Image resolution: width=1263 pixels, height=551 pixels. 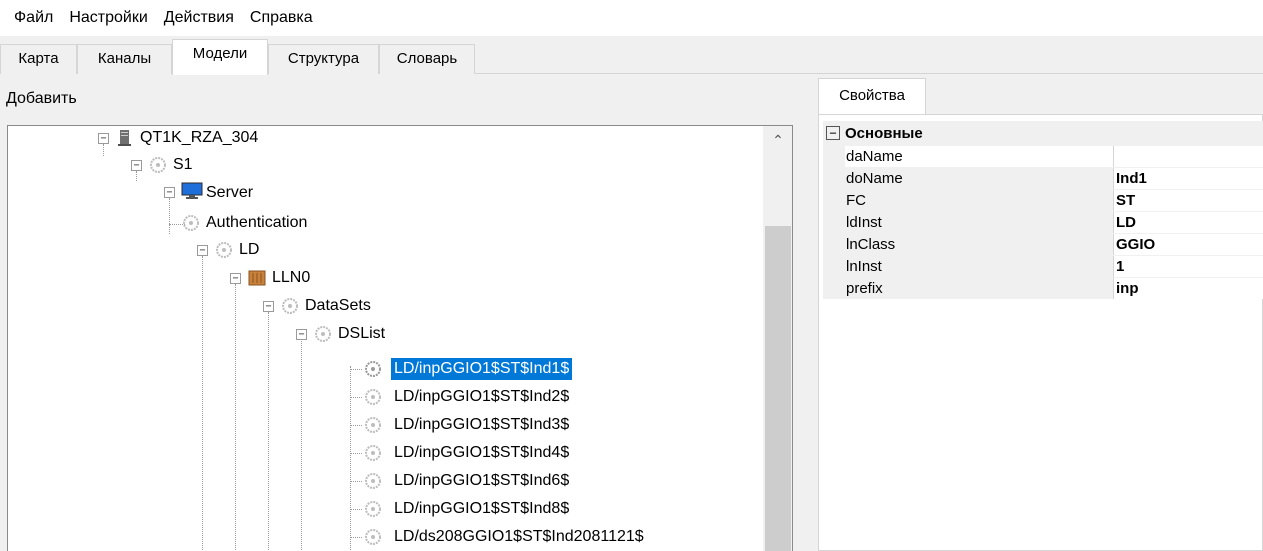 What do you see at coordinates (482, 369) in the screenshot?
I see `tree-node-dataset-entry-selected: LD/inpGGIO1$ST$Ind1$` at bounding box center [482, 369].